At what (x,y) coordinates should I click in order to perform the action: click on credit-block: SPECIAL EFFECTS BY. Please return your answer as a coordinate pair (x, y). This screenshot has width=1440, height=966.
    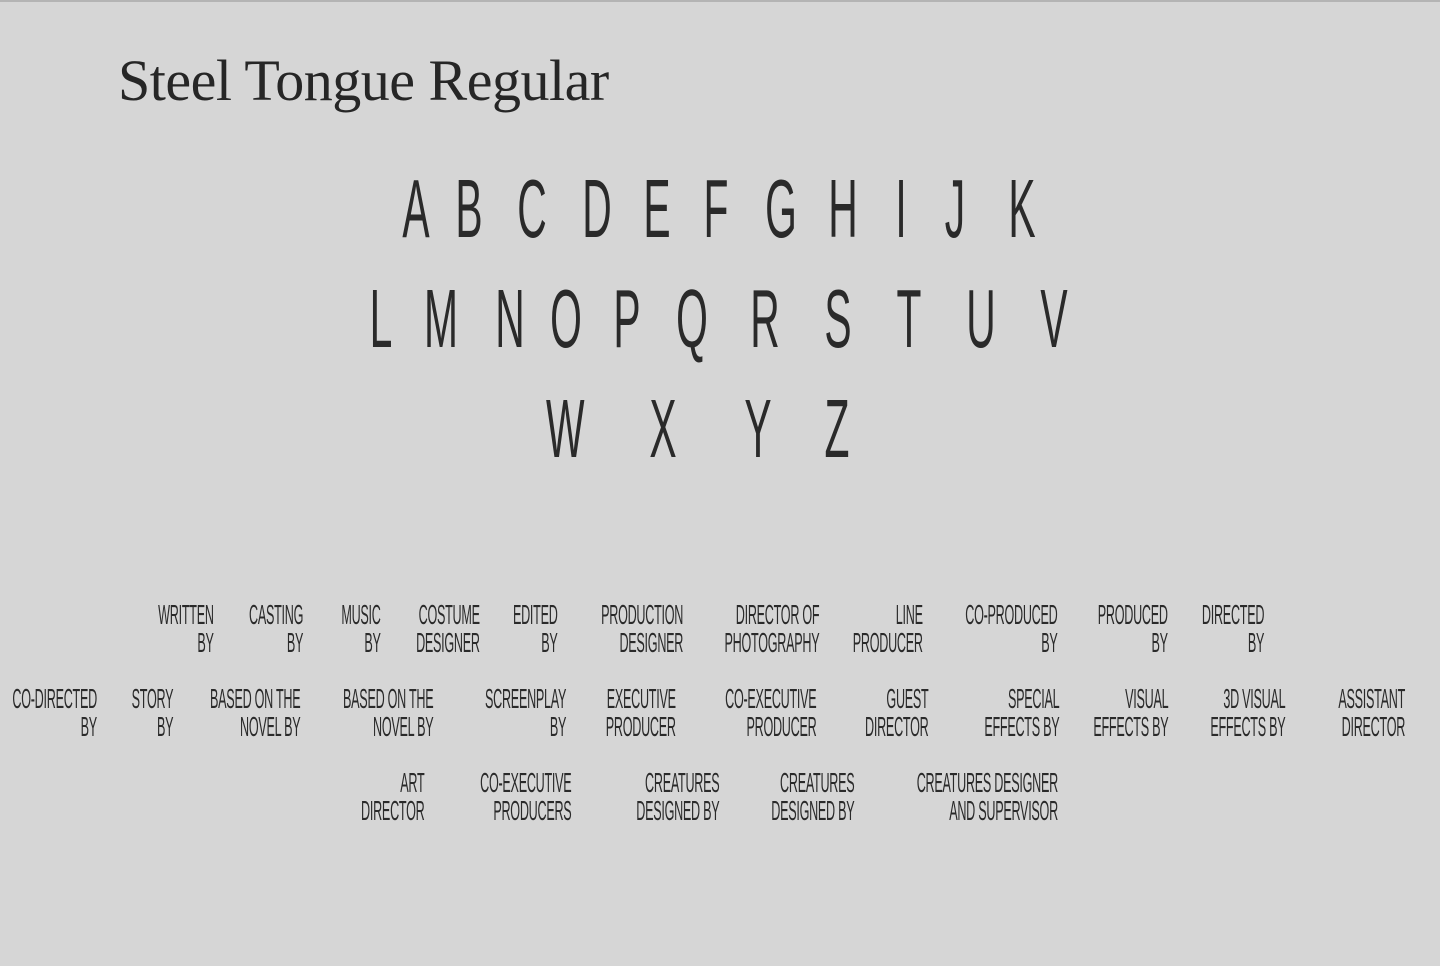
    Looking at the image, I should click on (1021, 712).